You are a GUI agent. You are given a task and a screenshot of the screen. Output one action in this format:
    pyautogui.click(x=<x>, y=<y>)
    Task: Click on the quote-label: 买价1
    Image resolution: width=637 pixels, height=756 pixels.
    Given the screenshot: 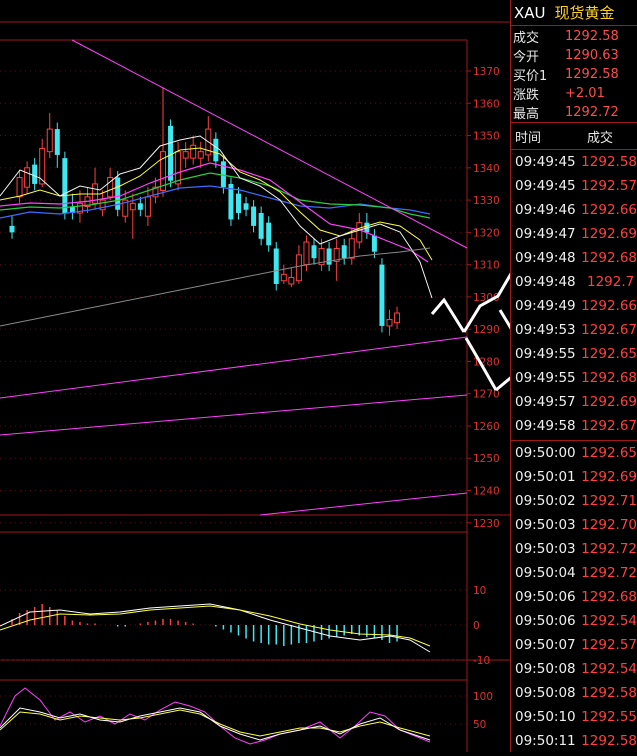 What is the action you would take?
    pyautogui.click(x=530, y=76)
    